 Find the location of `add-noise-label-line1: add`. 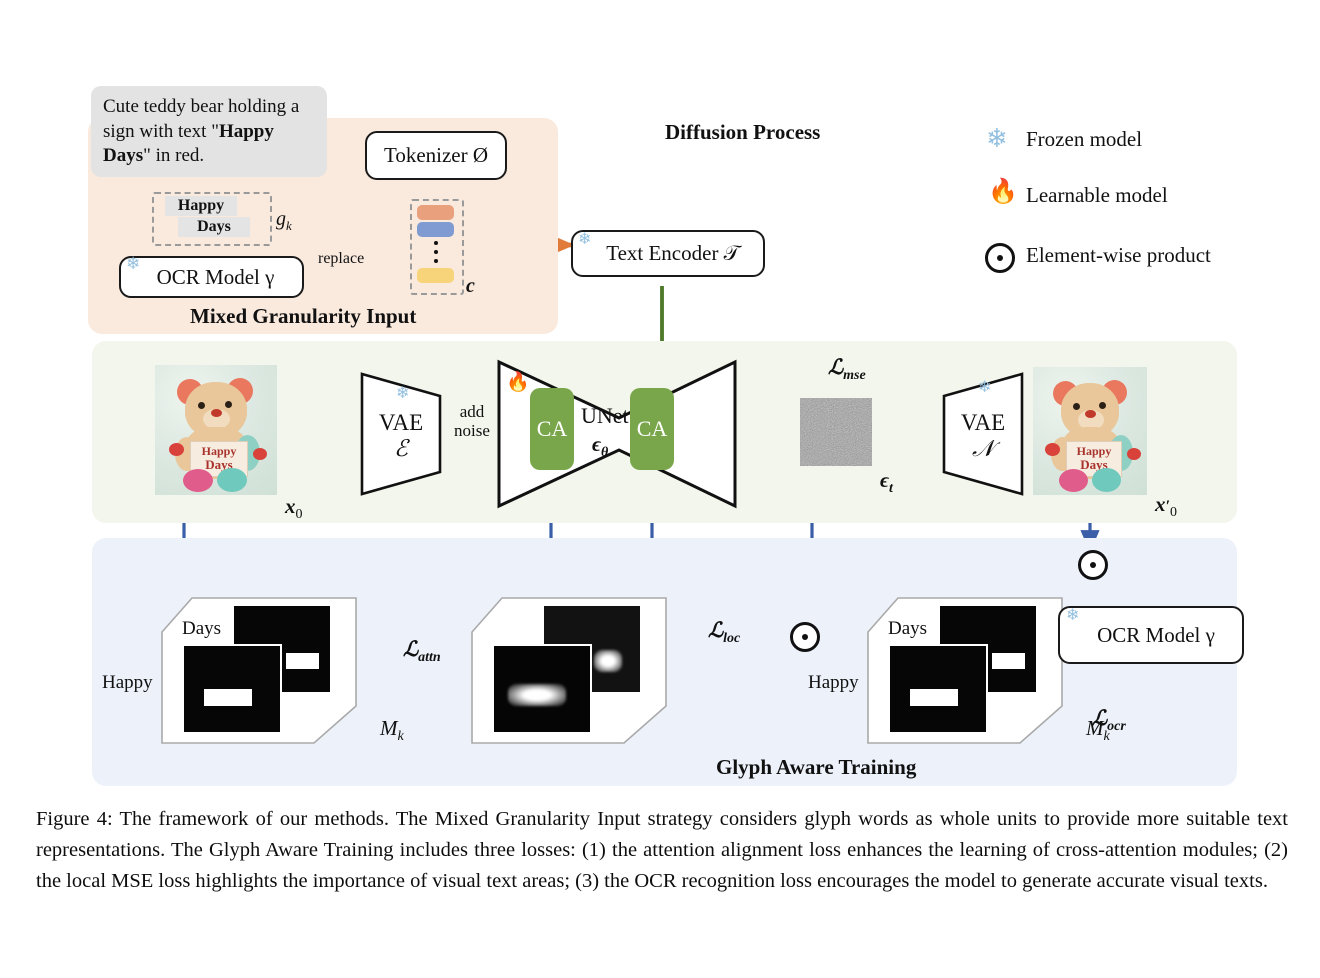

add-noise-label-line1: add is located at coordinates (472, 411).